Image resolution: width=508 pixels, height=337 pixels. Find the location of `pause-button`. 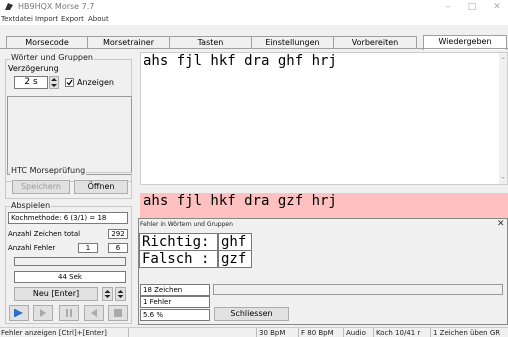

pause-button is located at coordinates (69, 313).